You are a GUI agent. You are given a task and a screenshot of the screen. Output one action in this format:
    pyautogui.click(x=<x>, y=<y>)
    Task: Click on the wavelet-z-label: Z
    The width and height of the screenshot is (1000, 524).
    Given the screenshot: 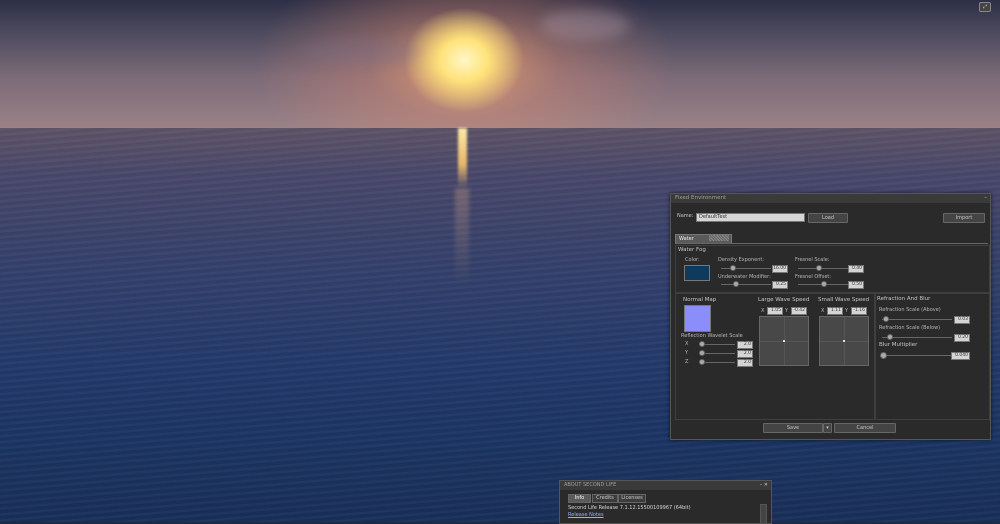 What is the action you would take?
    pyautogui.click(x=687, y=362)
    